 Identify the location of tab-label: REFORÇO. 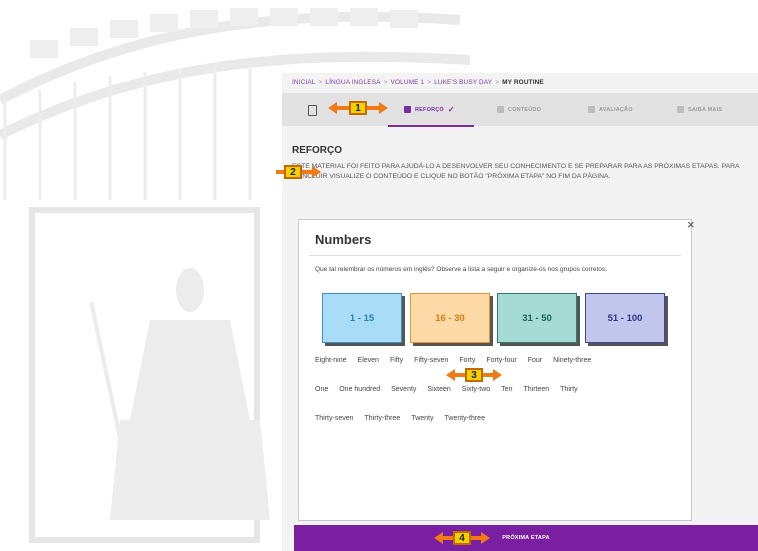
(429, 109).